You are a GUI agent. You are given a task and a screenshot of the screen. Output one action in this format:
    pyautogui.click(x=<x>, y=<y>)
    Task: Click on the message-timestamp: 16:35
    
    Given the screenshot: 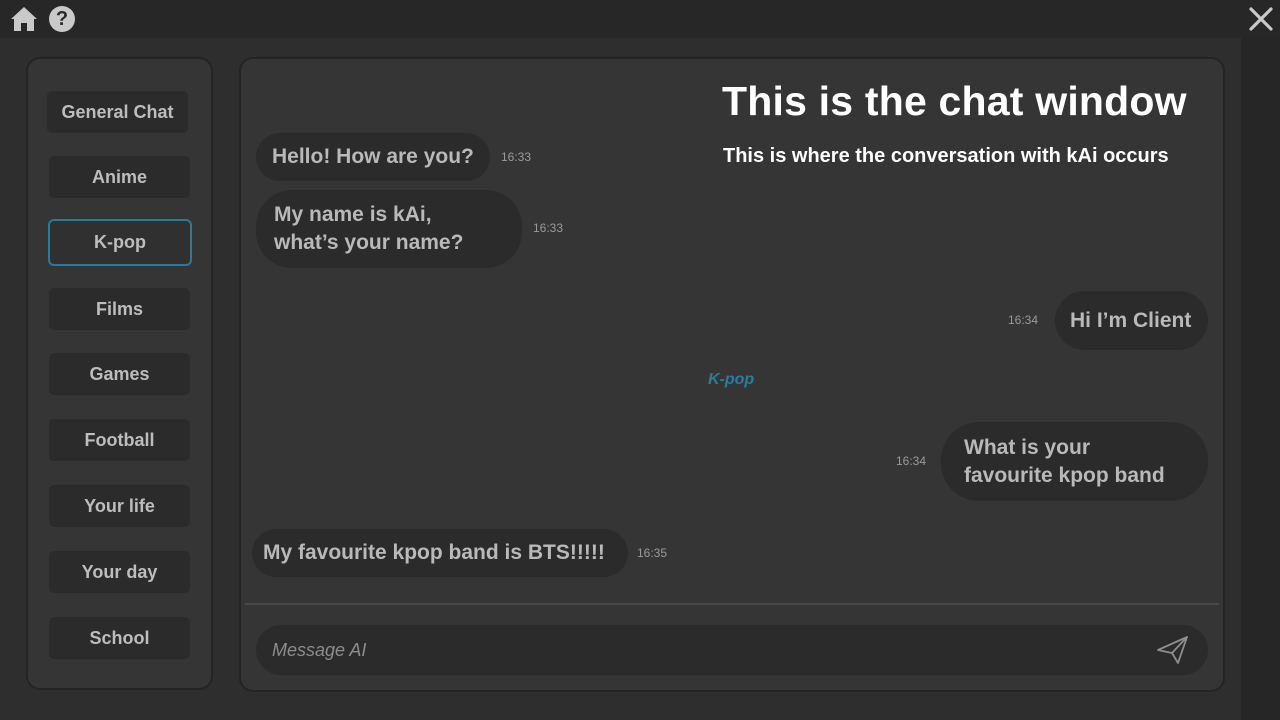 What is the action you would take?
    pyautogui.click(x=652, y=553)
    